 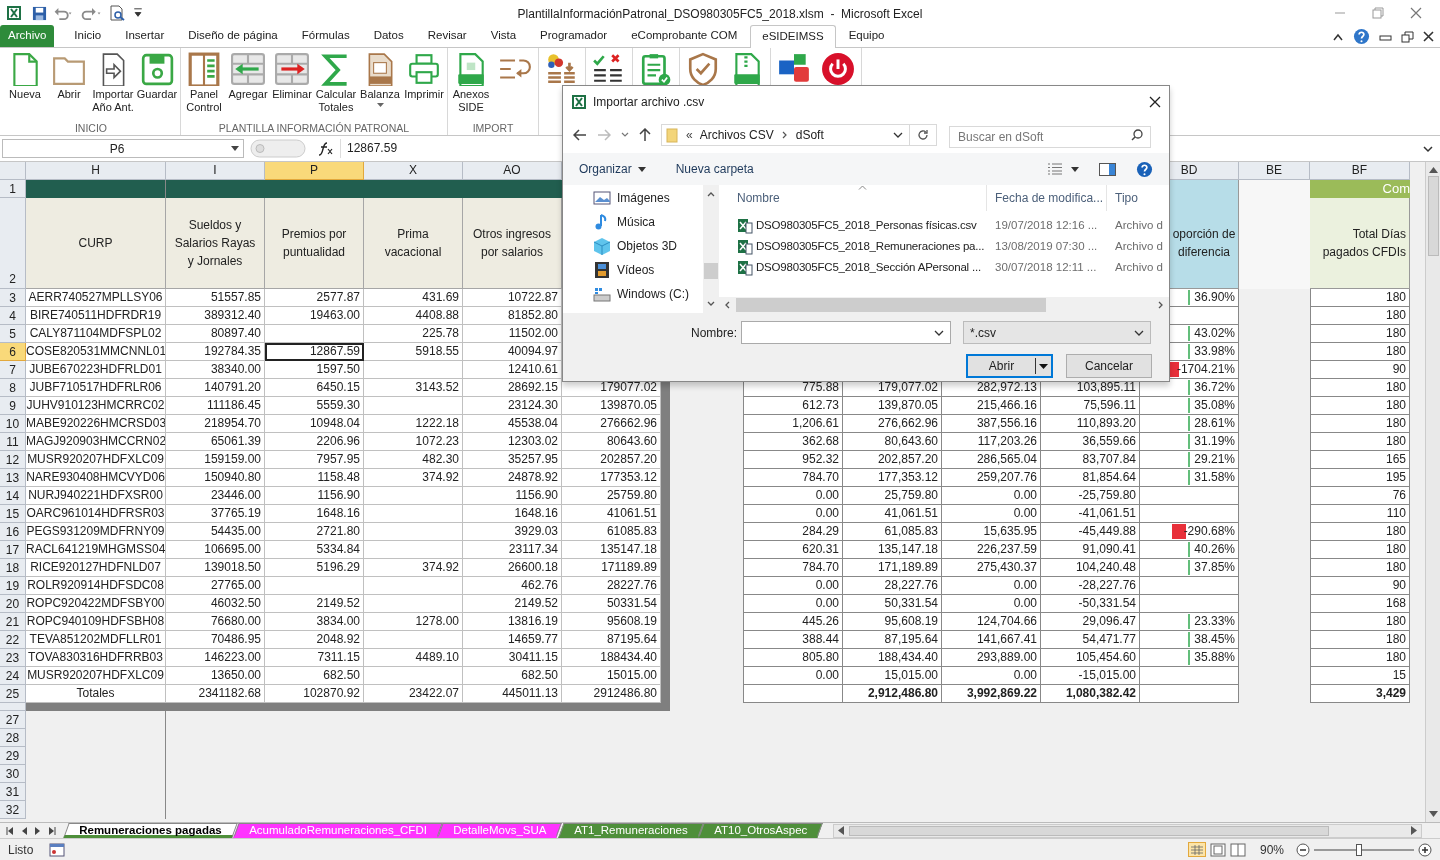 What do you see at coordinates (13, 774) in the screenshot?
I see `row-number: 30` at bounding box center [13, 774].